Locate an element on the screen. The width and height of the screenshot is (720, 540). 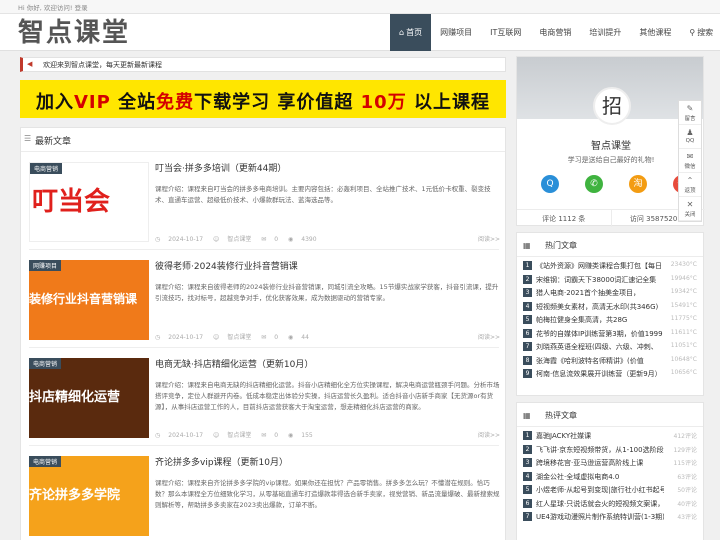
item-title: 小煜老师·从起号到变现|旅行社小红书起号 is located at coordinates (600, 490).